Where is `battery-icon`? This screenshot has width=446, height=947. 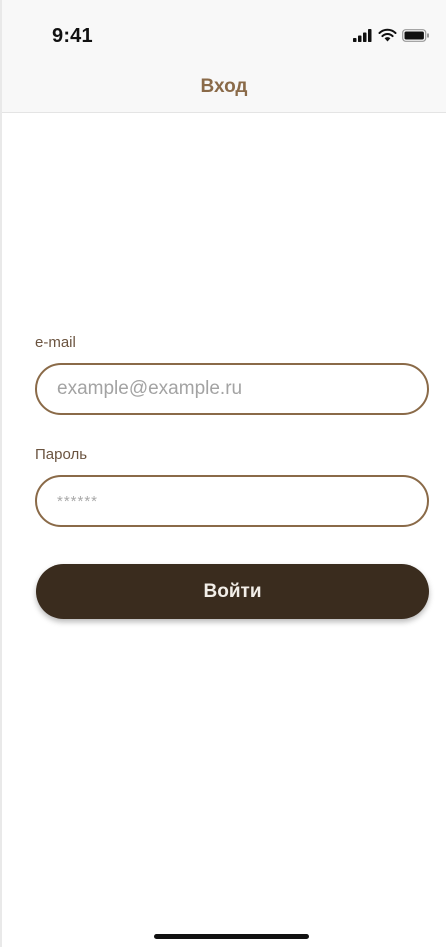 battery-icon is located at coordinates (415, 35).